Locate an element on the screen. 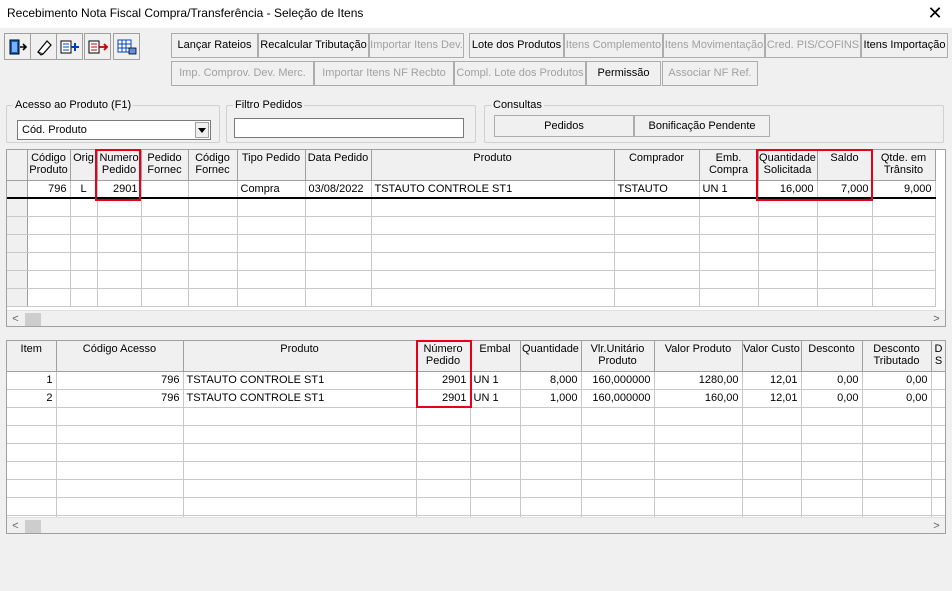 The image size is (952, 591). toolbar-row2-button-5: Associar NF Ref. is located at coordinates (710, 73).